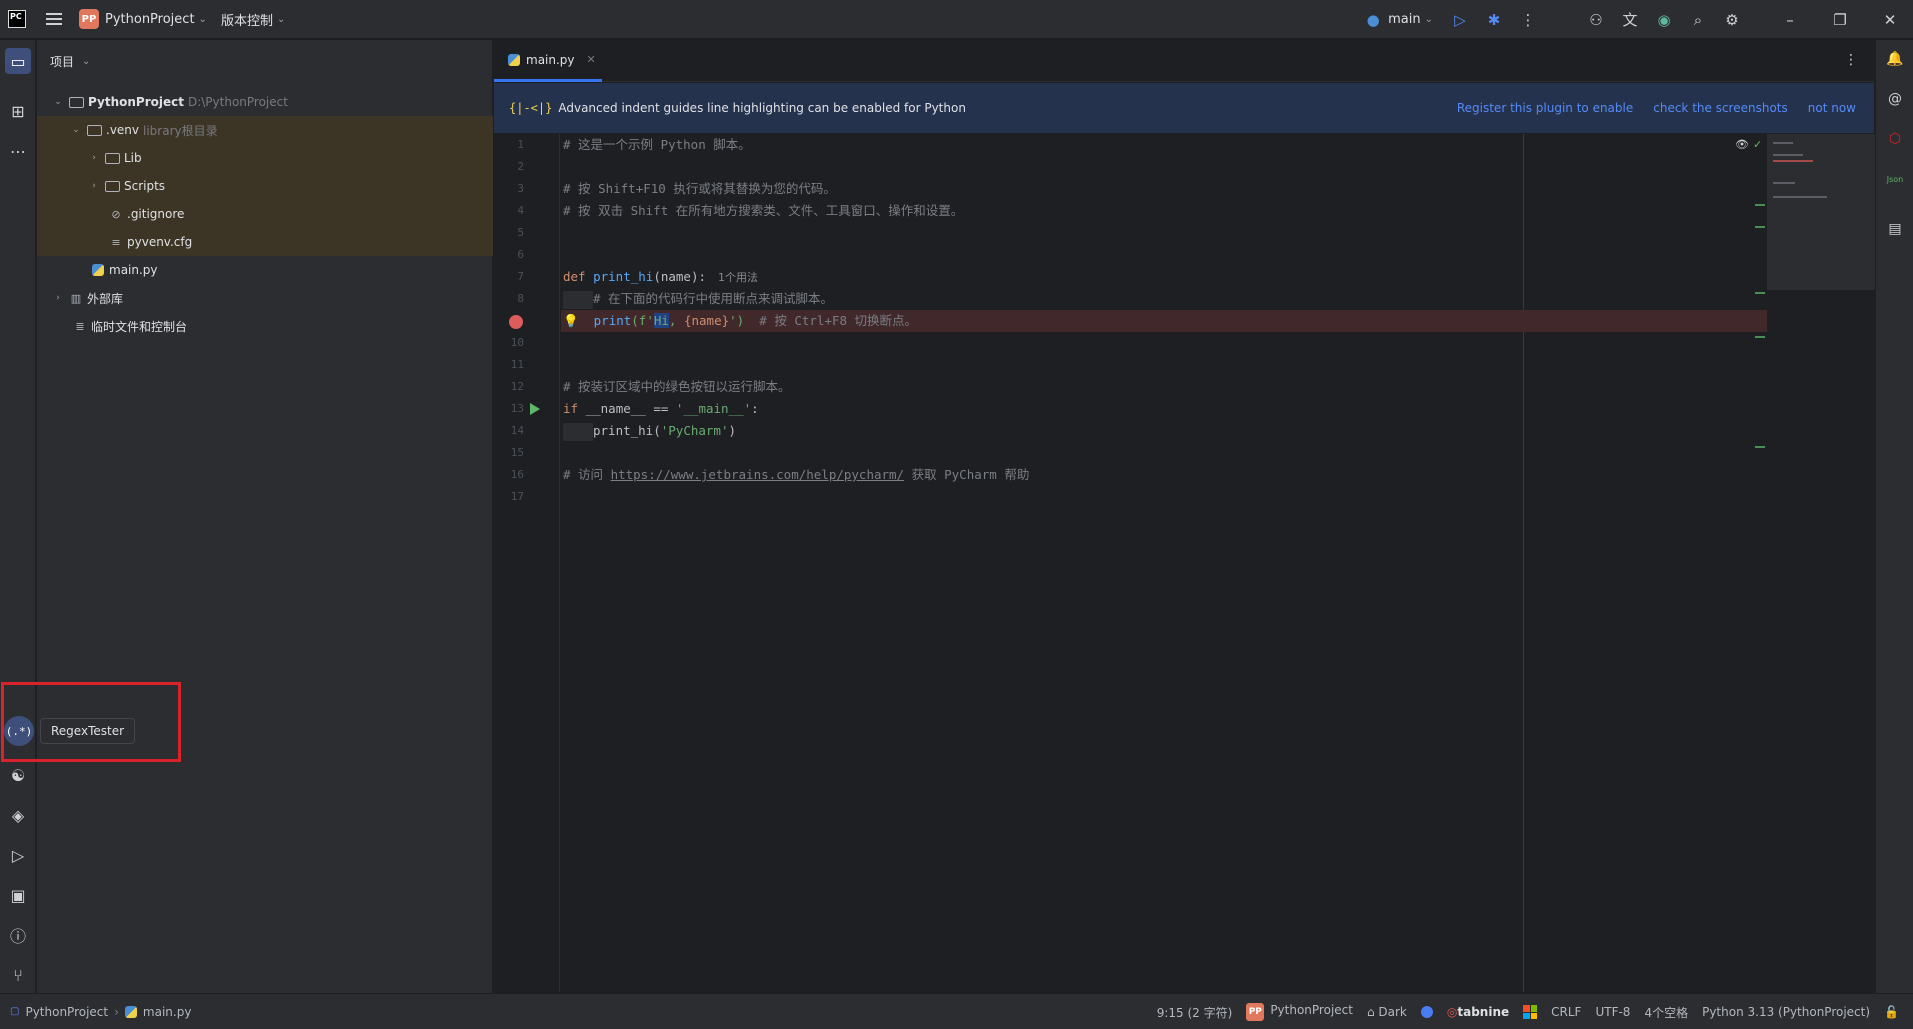 This screenshot has height=1029, width=1913. What do you see at coordinates (1460, 20) in the screenshot?
I see `run-icon: ▷` at bounding box center [1460, 20].